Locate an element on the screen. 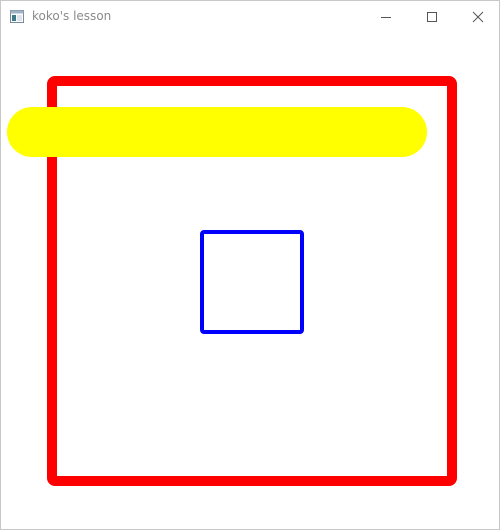 The height and width of the screenshot is (532, 502). close-button is located at coordinates (478, 16).